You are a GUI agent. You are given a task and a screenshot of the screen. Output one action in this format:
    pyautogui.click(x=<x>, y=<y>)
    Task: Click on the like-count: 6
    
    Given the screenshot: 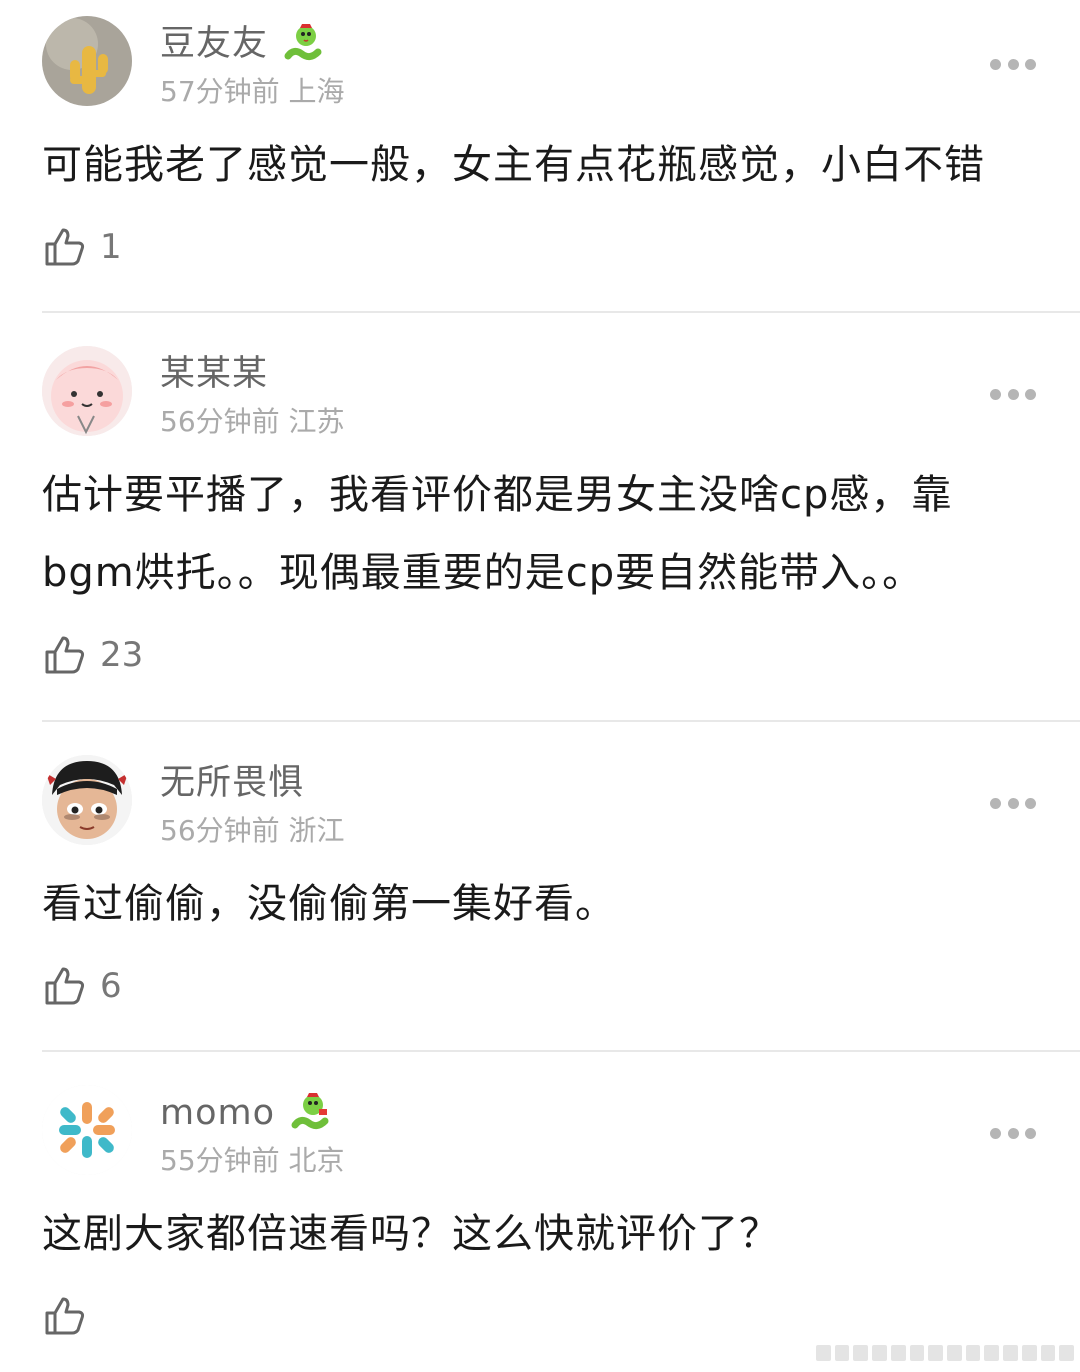 What is the action you would take?
    pyautogui.click(x=111, y=986)
    